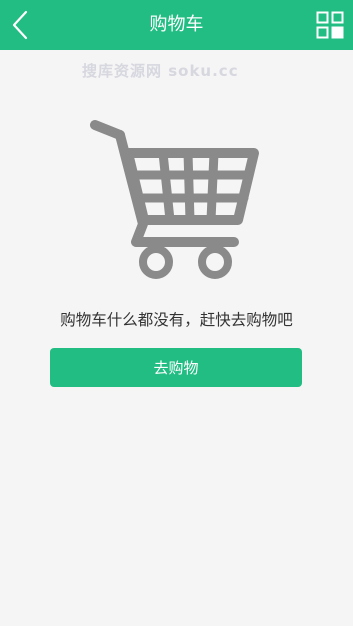 This screenshot has height=626, width=353. I want to click on chevron-left-icon, so click(20, 25).